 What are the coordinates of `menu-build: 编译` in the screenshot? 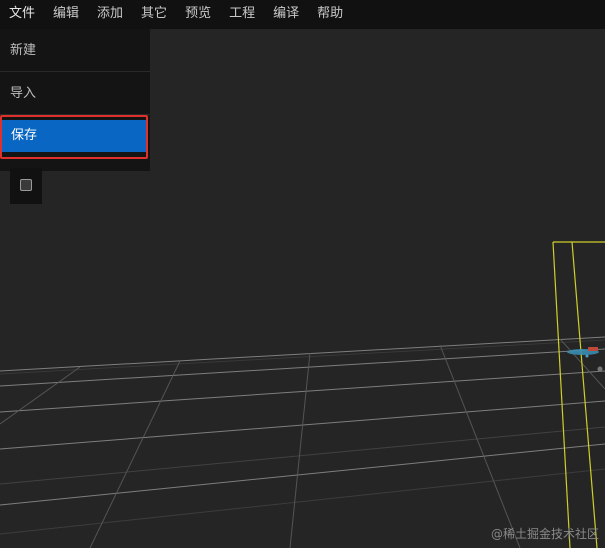 It's located at (286, 14).